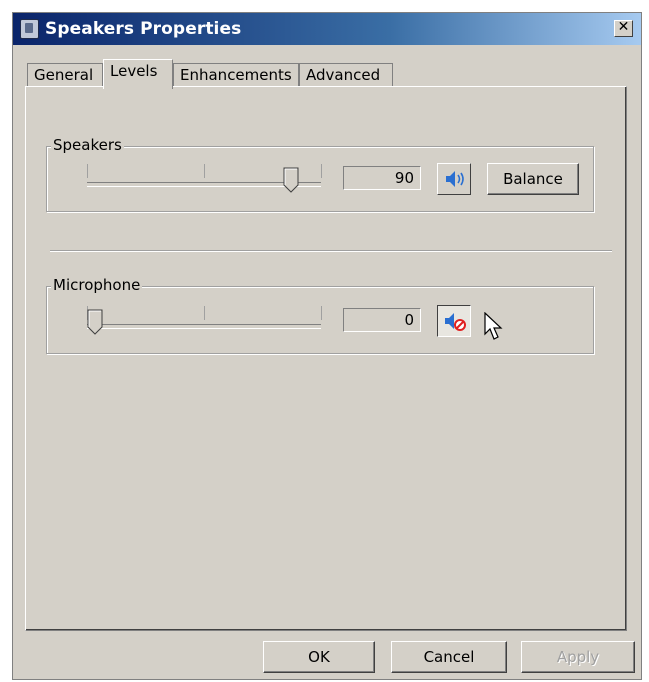  I want to click on tab-general: General, so click(65, 75).